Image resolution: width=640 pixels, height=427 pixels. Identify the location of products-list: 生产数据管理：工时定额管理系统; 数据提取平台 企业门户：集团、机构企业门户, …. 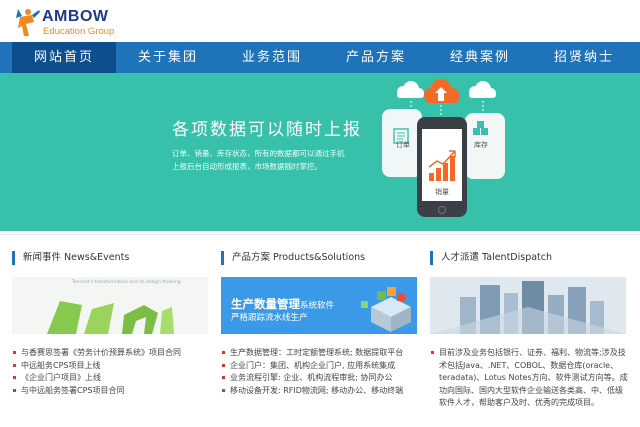
(323, 372).